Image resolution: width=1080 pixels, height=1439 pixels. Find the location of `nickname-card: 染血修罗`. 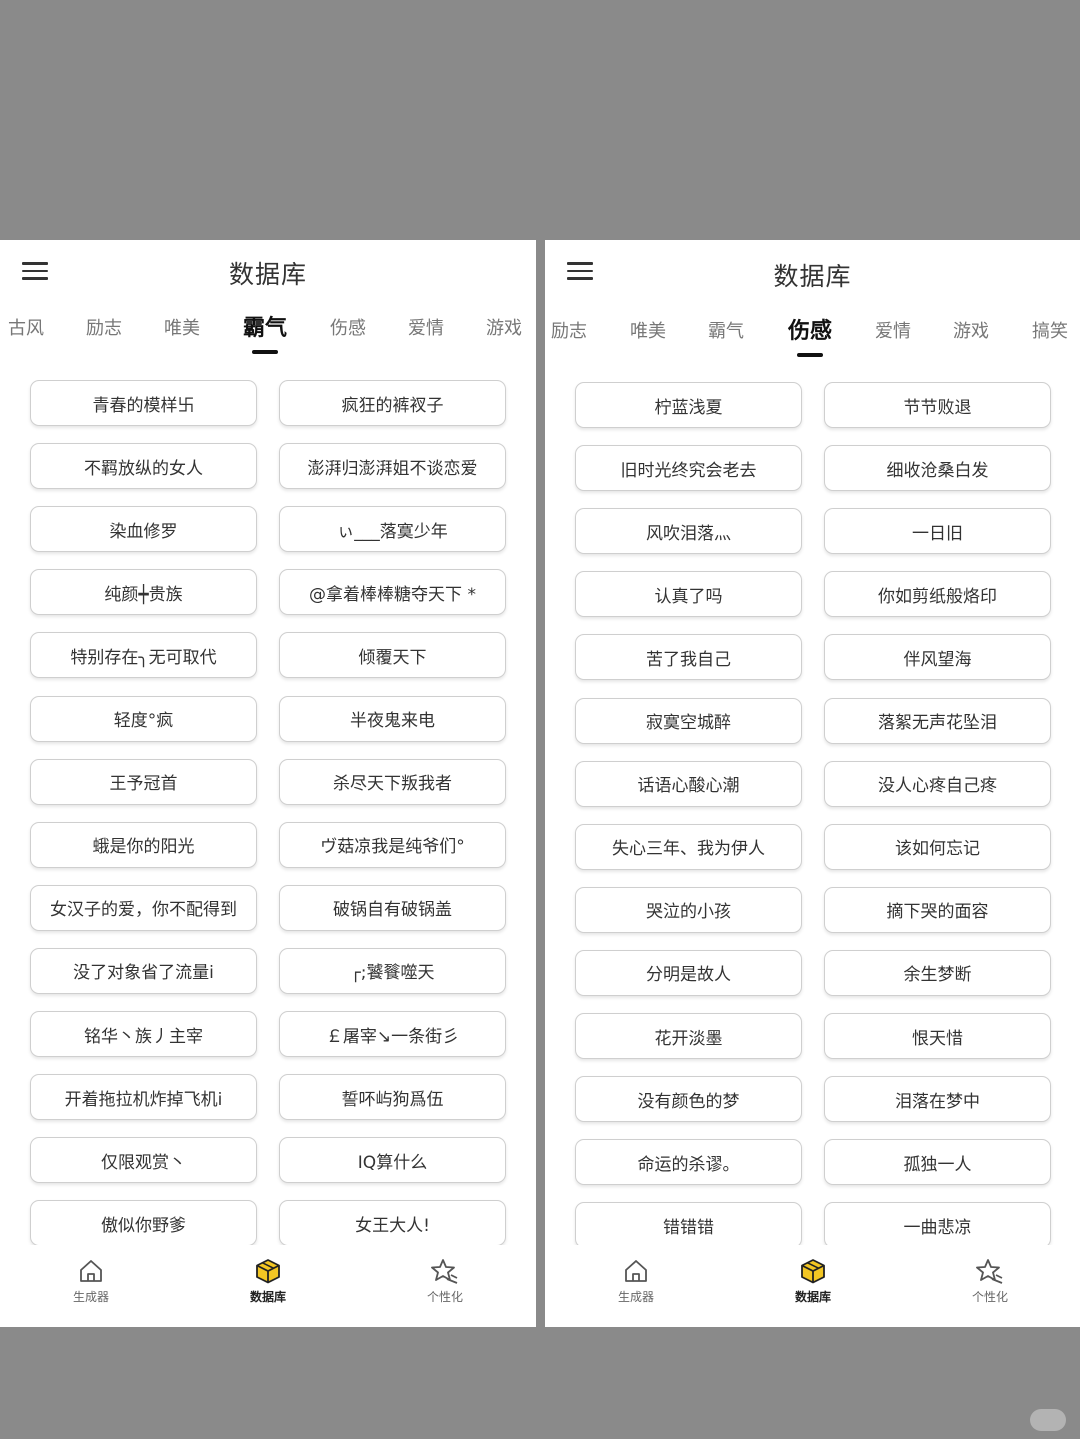

nickname-card: 染血修罗 is located at coordinates (143, 529).